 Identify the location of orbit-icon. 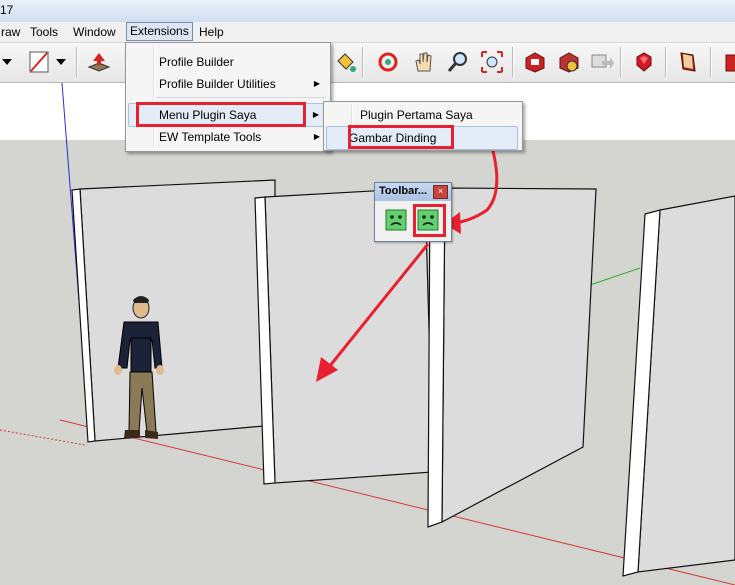
(388, 62).